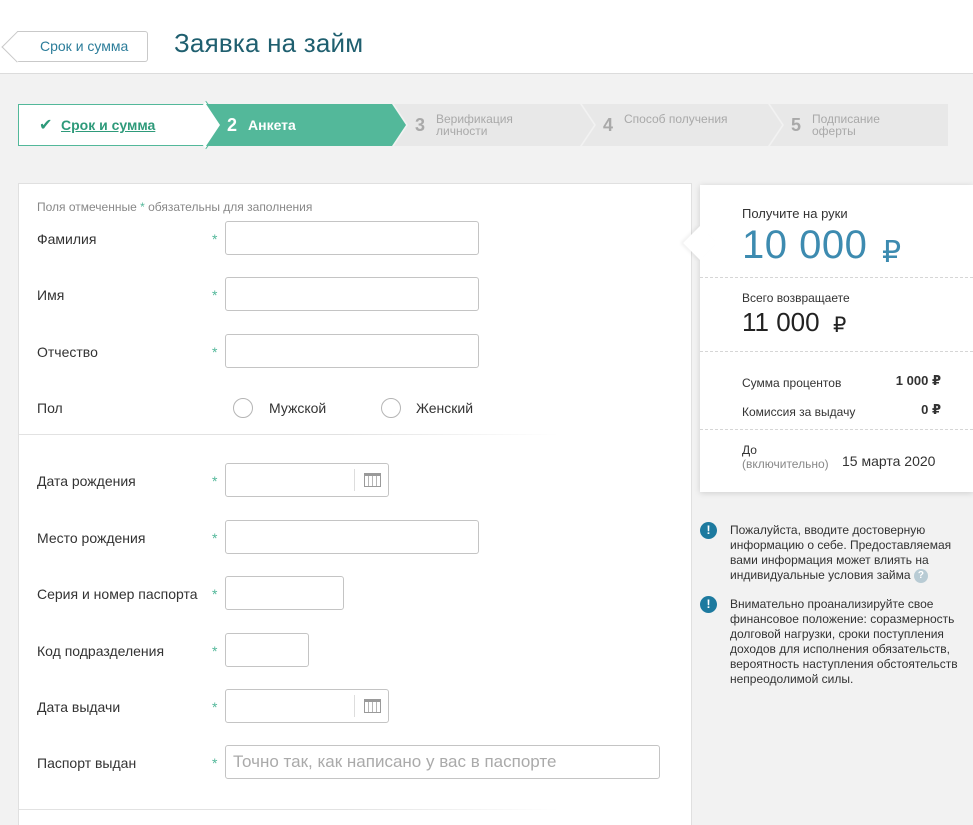  What do you see at coordinates (486, 37) in the screenshot?
I see `page-header: Срок и сумма Заявка на займ` at bounding box center [486, 37].